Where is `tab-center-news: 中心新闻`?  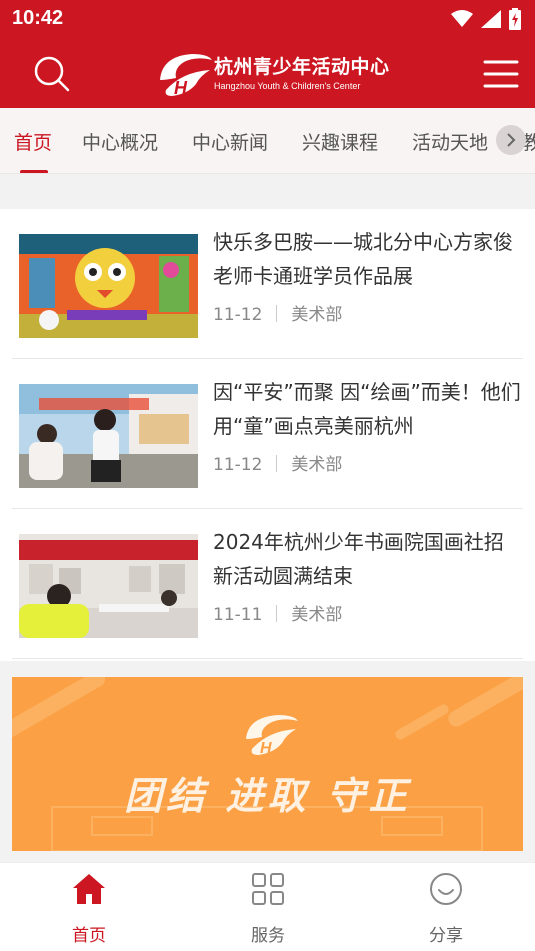 tab-center-news: 中心新闻 is located at coordinates (230, 141).